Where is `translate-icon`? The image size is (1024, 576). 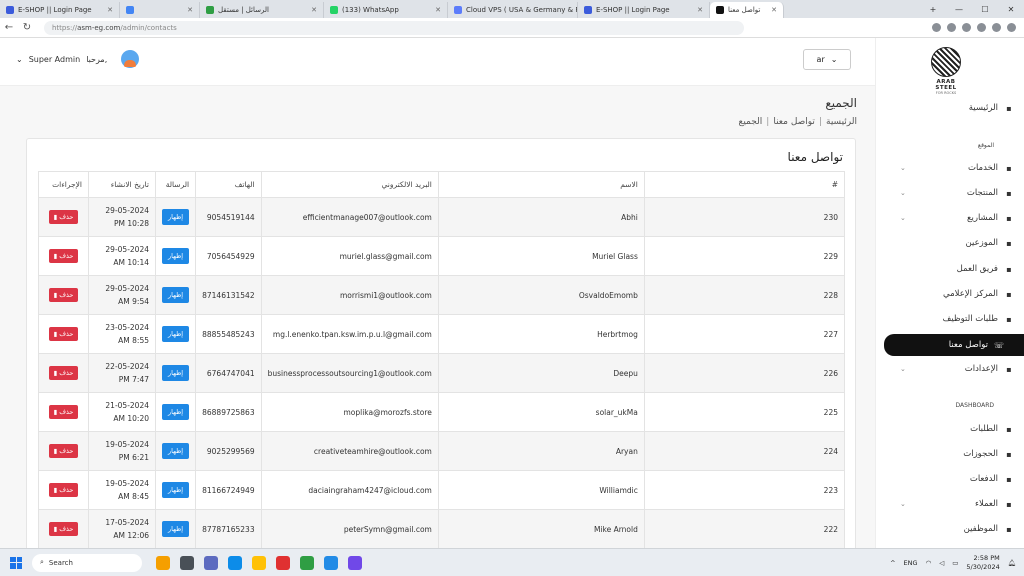 translate-icon is located at coordinates (936, 27).